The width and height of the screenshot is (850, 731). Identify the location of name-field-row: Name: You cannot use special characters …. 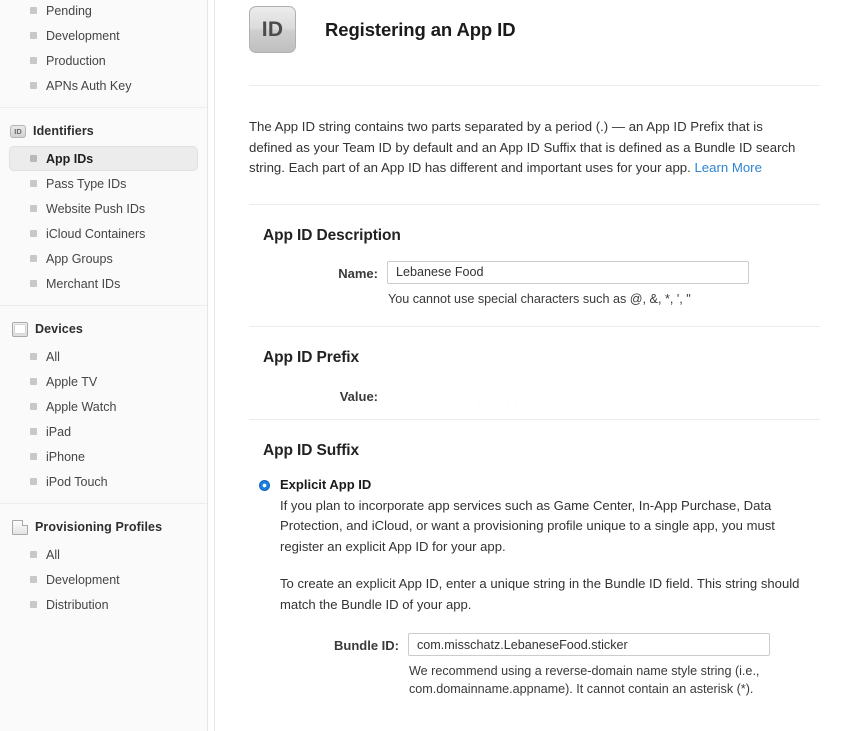
(534, 284).